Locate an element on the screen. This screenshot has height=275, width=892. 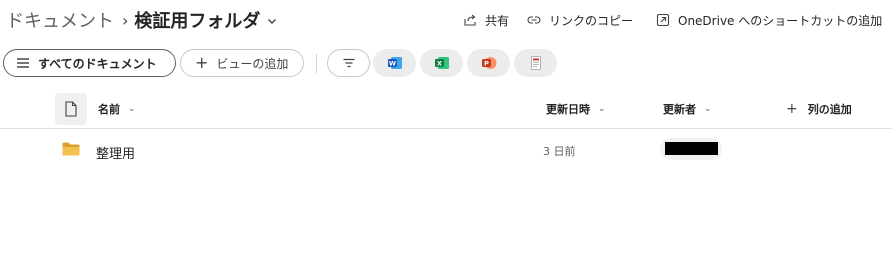
filter-other-chip is located at coordinates (535, 63).